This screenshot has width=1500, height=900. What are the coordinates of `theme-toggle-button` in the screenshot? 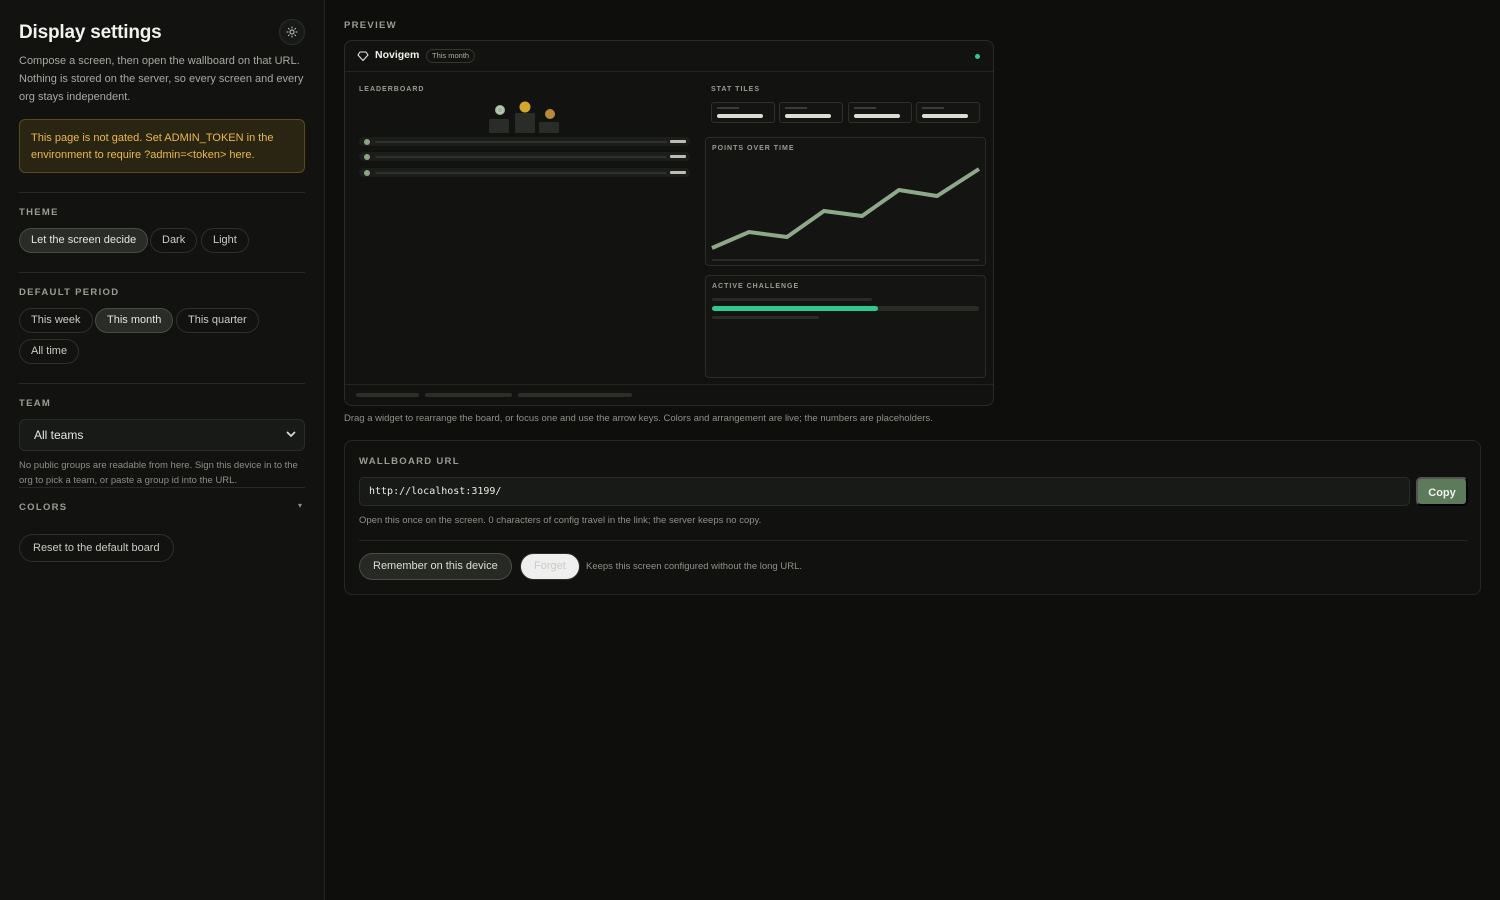 It's located at (292, 32).